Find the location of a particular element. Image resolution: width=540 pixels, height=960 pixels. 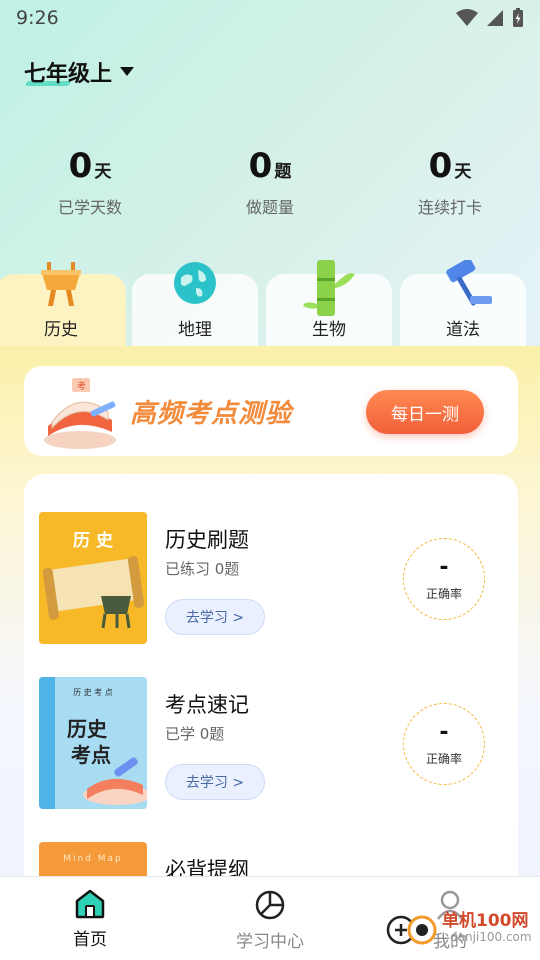

subject-tabs: 历史 地理 生物 道法 is located at coordinates (270, 303).